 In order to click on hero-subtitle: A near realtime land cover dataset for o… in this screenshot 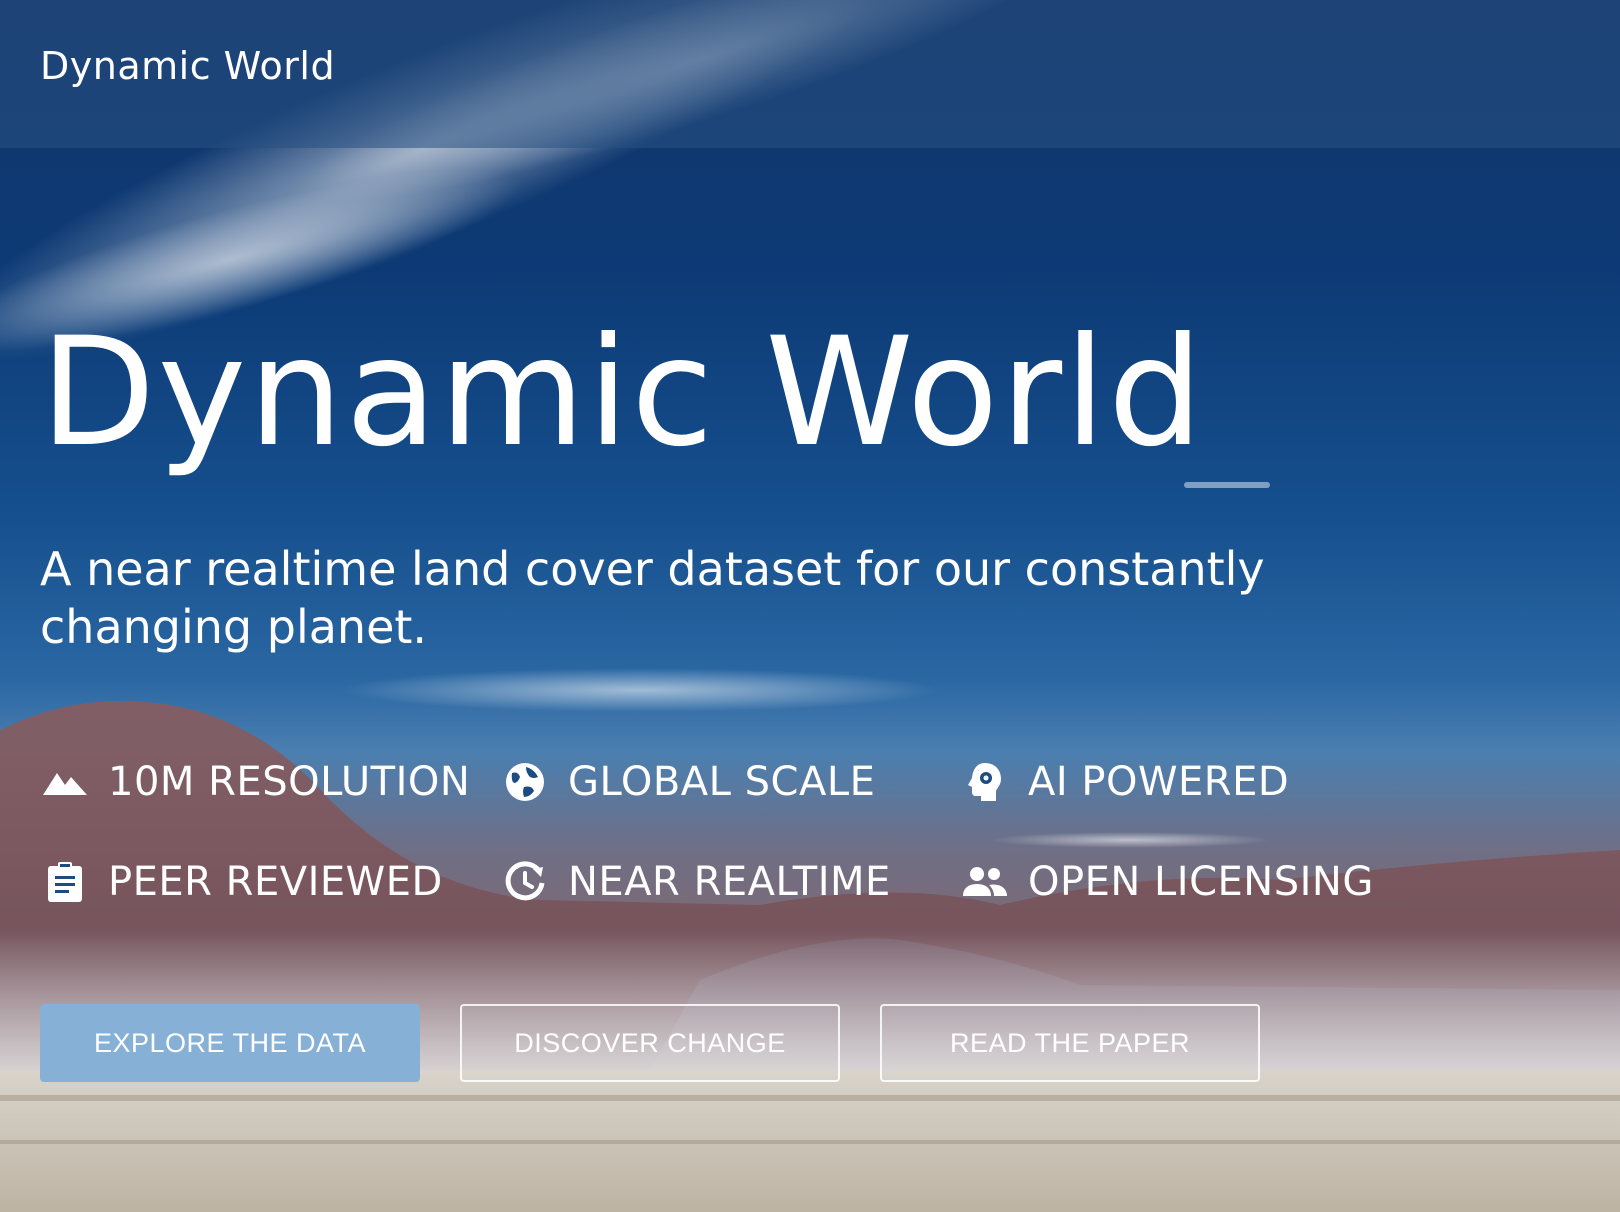, I will do `click(652, 598)`.